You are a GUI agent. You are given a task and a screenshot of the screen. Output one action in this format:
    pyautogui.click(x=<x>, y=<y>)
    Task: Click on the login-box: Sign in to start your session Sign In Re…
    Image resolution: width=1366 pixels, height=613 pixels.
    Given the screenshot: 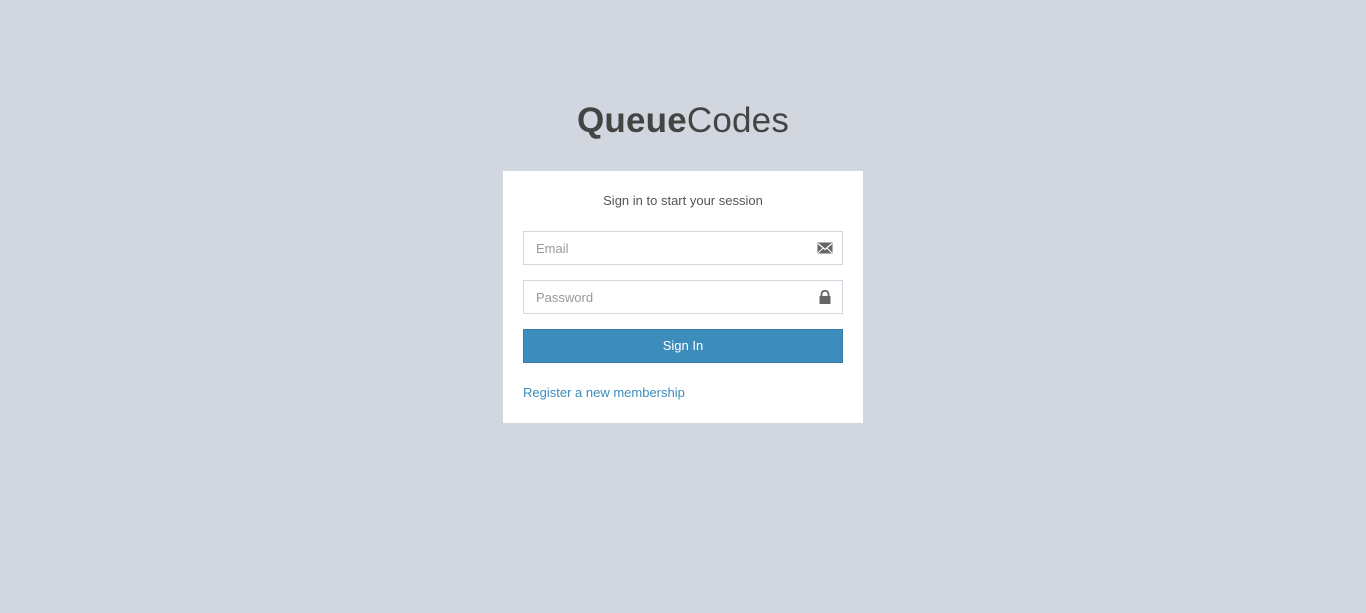 What is the action you would take?
    pyautogui.click(x=683, y=297)
    